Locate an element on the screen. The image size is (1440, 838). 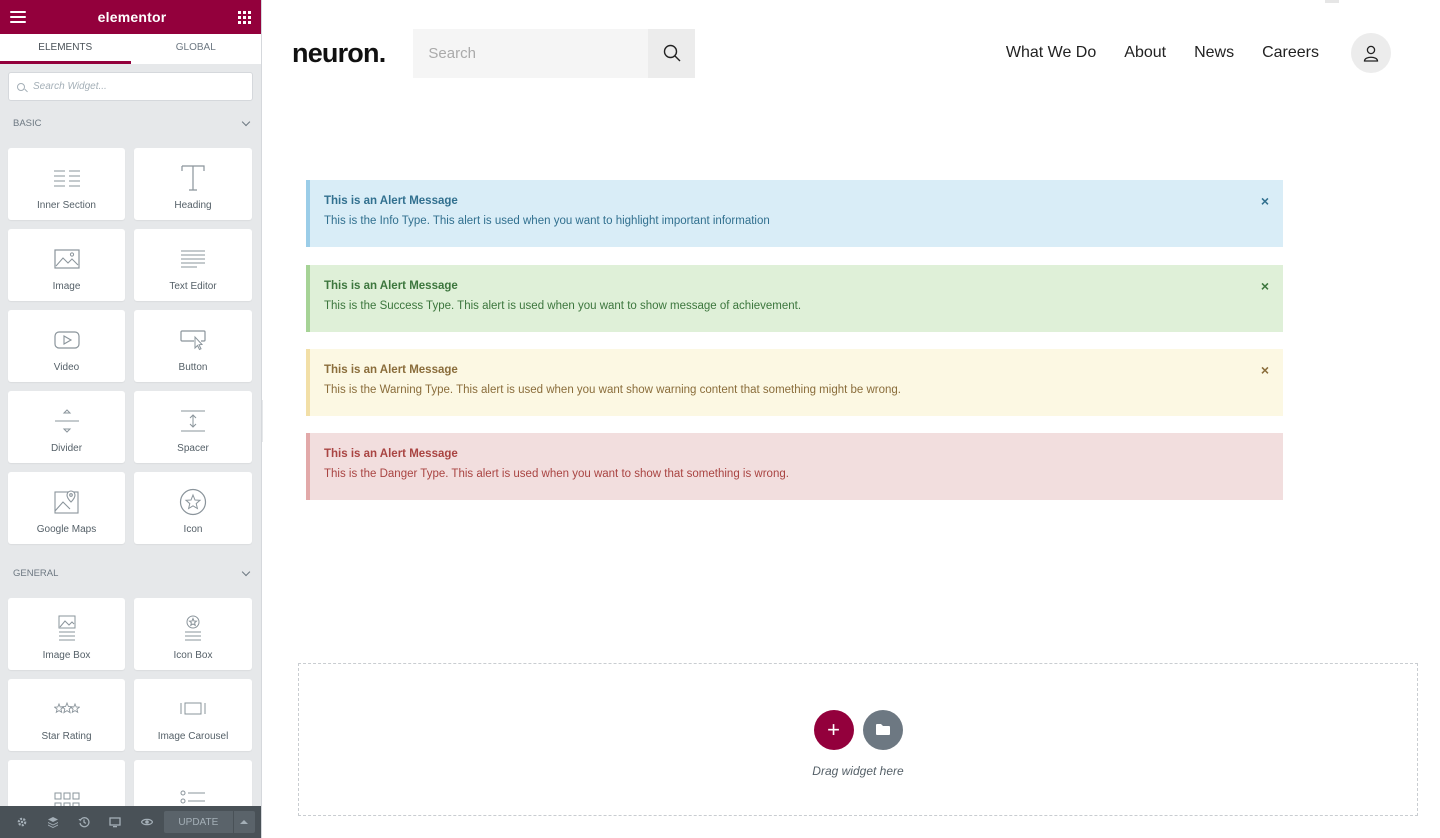
nav-careers: Careers is located at coordinates (1290, 53).